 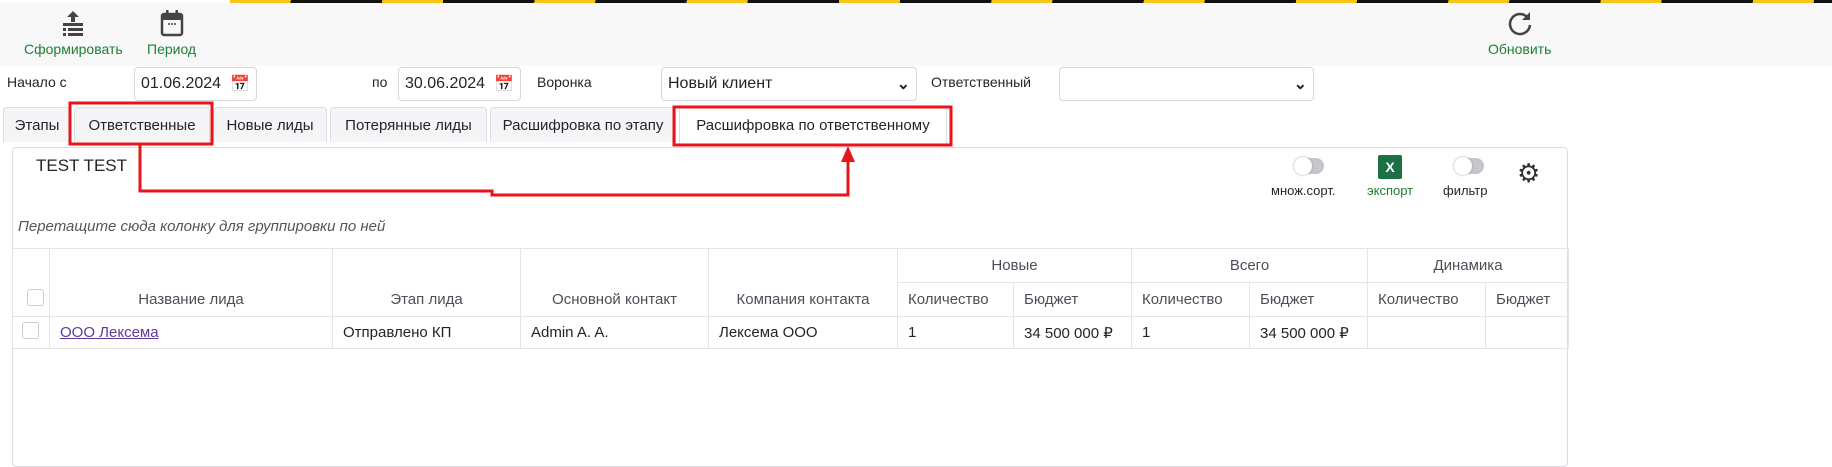 What do you see at coordinates (1303, 190) in the screenshot?
I see `multisort-label: множ.сорт.` at bounding box center [1303, 190].